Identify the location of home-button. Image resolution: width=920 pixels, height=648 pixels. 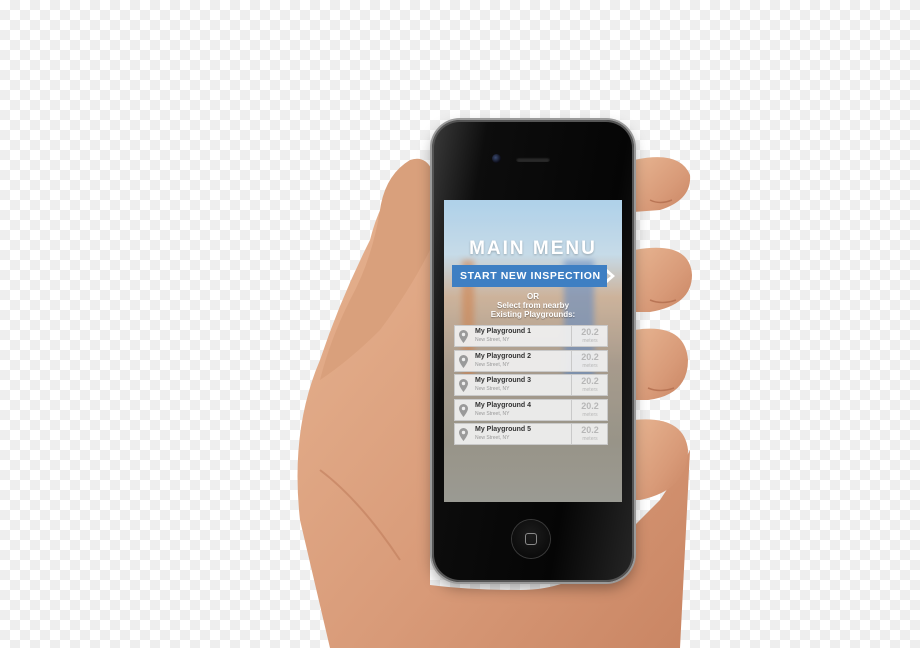
(531, 539).